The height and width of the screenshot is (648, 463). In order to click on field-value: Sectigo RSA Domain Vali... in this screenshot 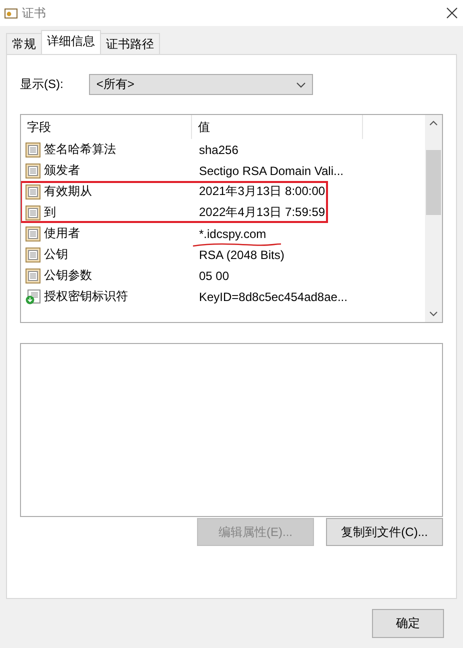, I will do `click(271, 171)`.